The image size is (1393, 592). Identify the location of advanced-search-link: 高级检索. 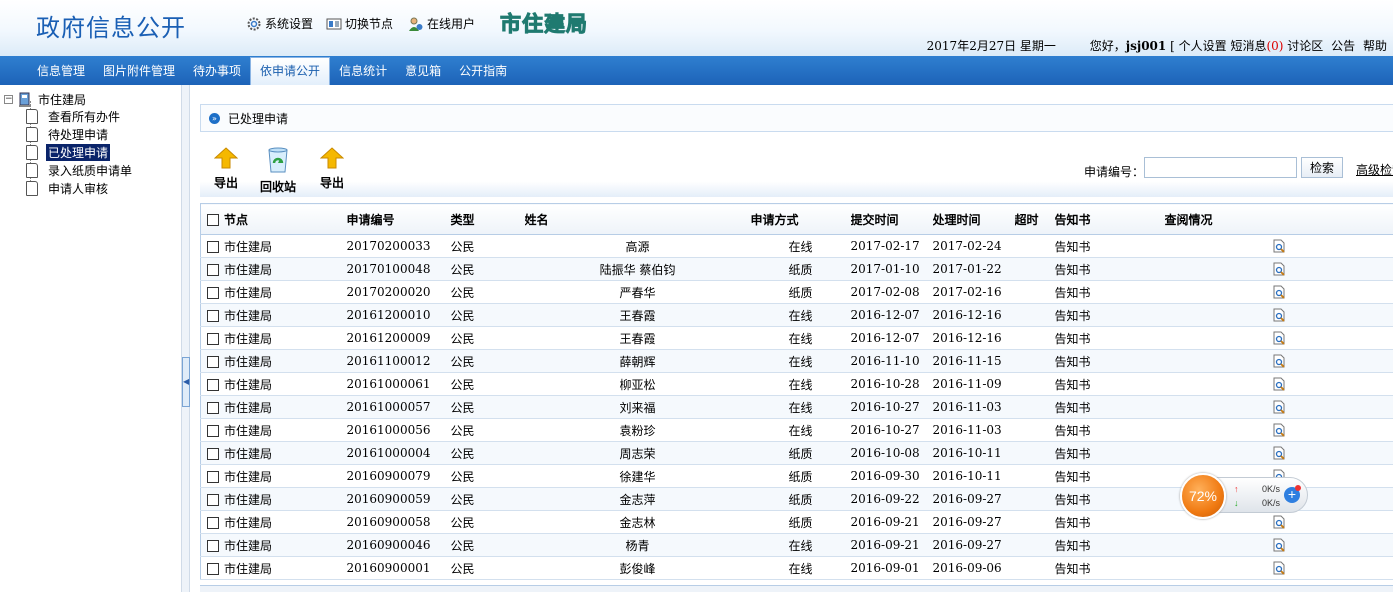
(1374, 169).